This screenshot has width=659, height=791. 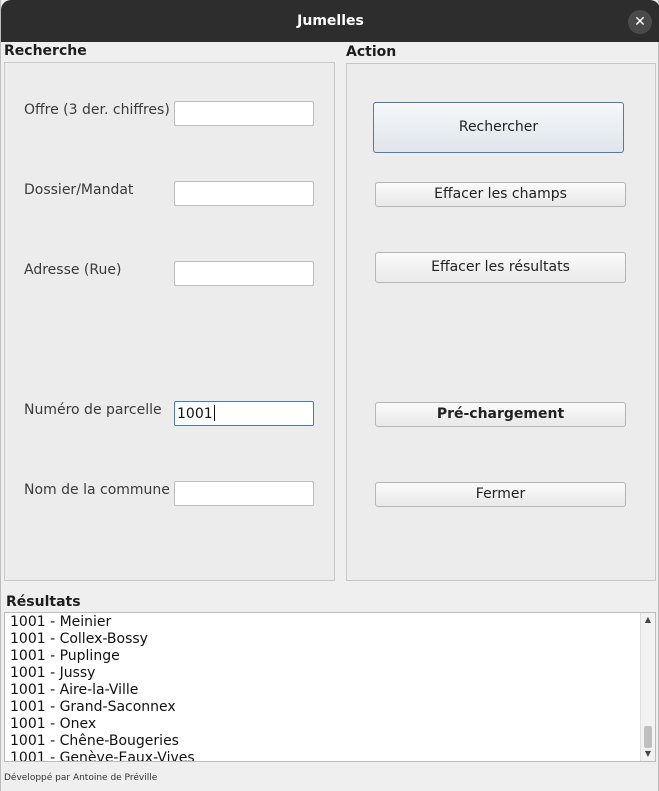 What do you see at coordinates (648, 620) in the screenshot?
I see `scroll-up-arrow-icon: ▲` at bounding box center [648, 620].